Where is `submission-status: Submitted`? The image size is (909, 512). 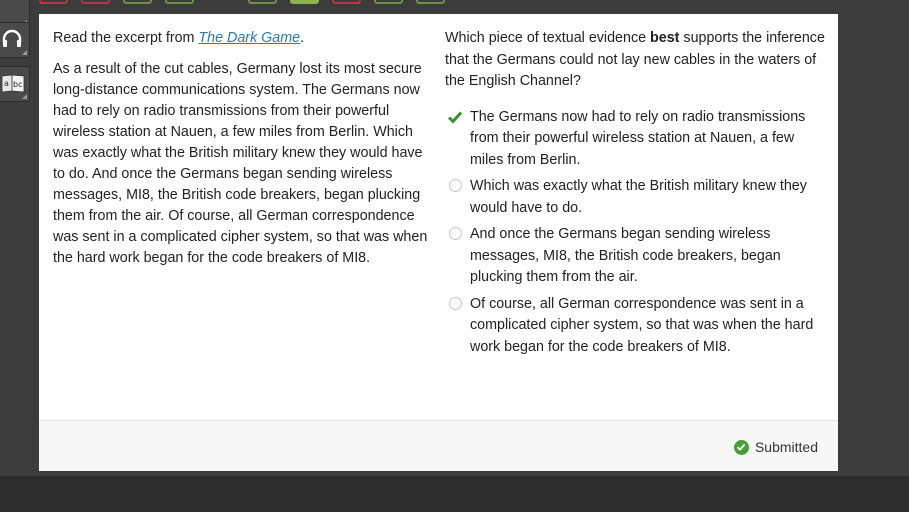
submission-status: Submitted is located at coordinates (775, 447).